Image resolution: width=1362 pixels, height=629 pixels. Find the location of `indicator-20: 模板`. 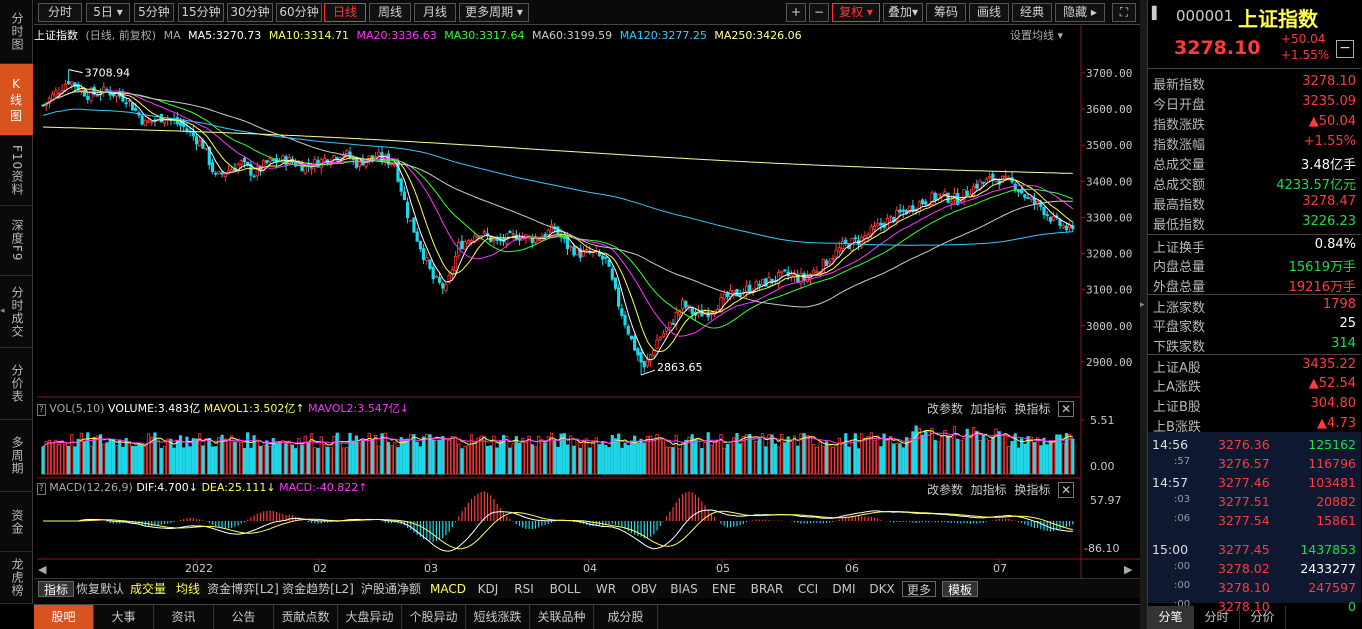

indicator-20: 模板 is located at coordinates (960, 589).